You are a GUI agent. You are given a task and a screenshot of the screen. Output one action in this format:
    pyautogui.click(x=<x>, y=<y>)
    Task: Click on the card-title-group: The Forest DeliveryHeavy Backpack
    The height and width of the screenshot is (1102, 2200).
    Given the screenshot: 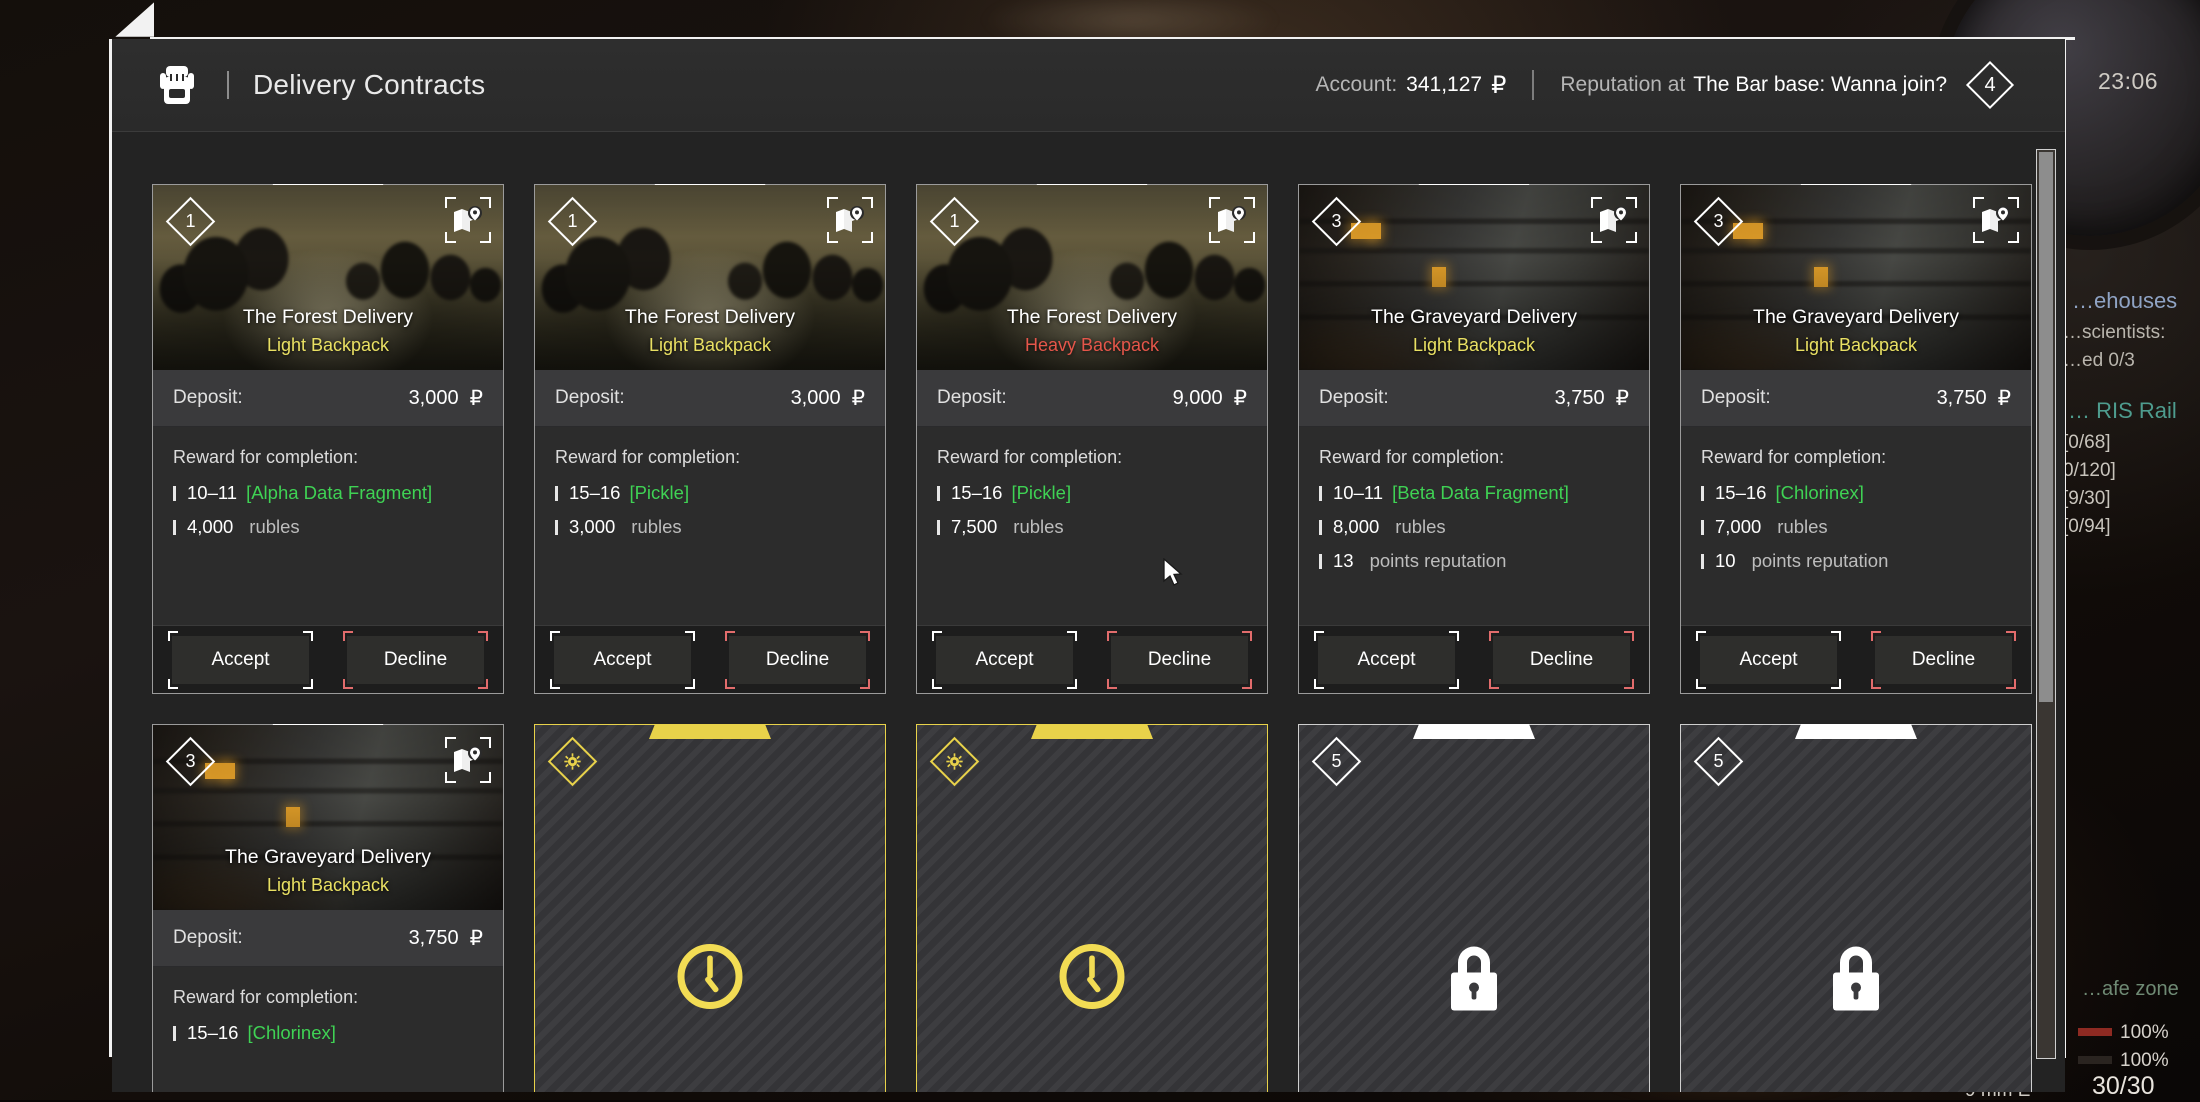 What is the action you would take?
    pyautogui.click(x=1092, y=331)
    